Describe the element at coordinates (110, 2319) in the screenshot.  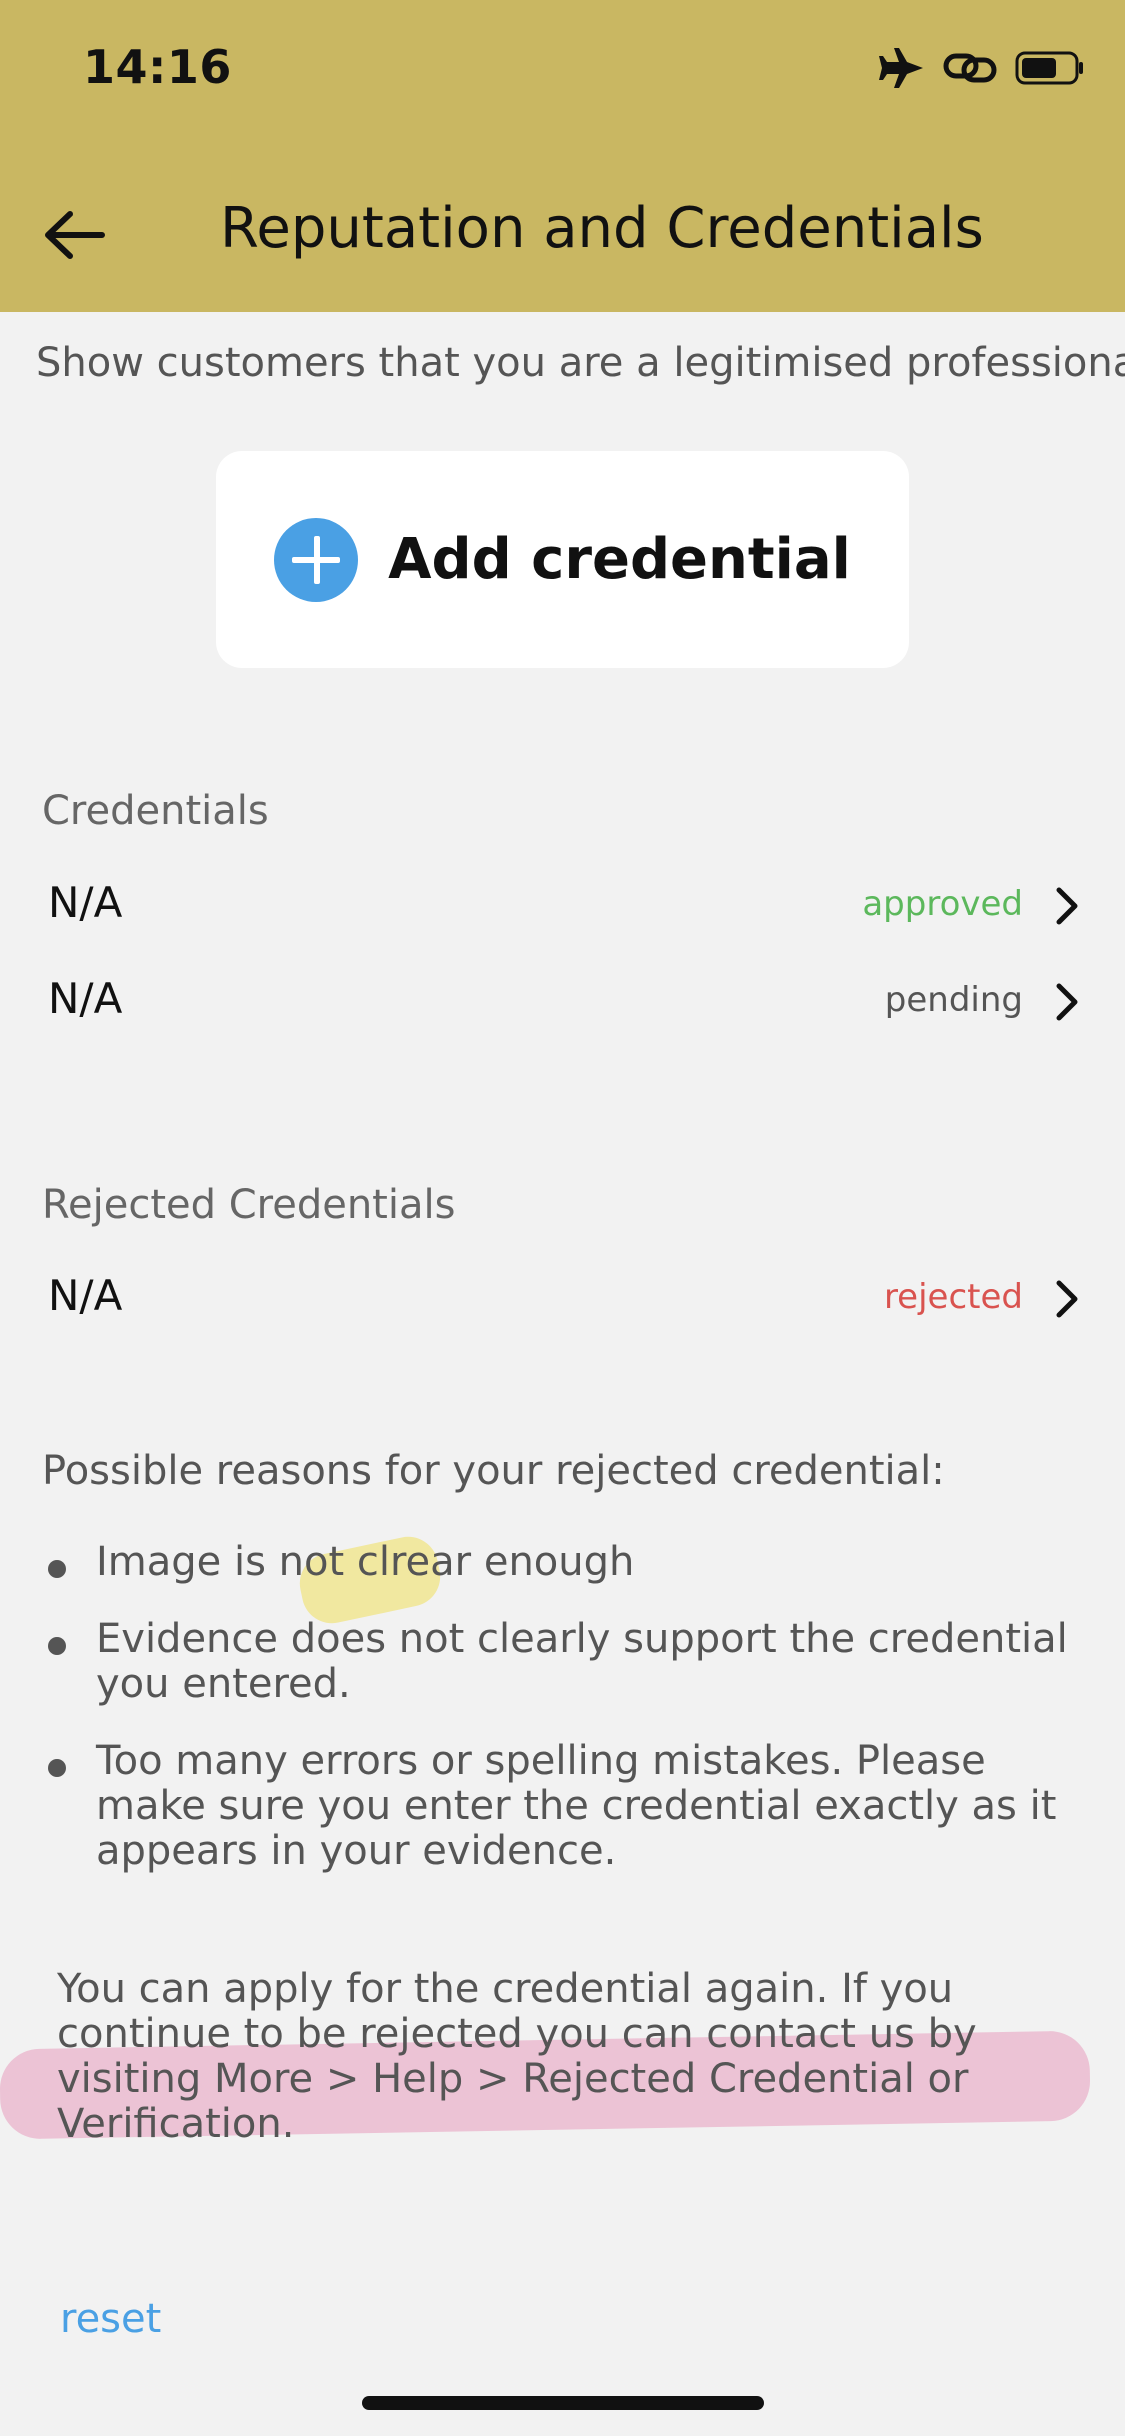
I see `reset-link: reset` at that location.